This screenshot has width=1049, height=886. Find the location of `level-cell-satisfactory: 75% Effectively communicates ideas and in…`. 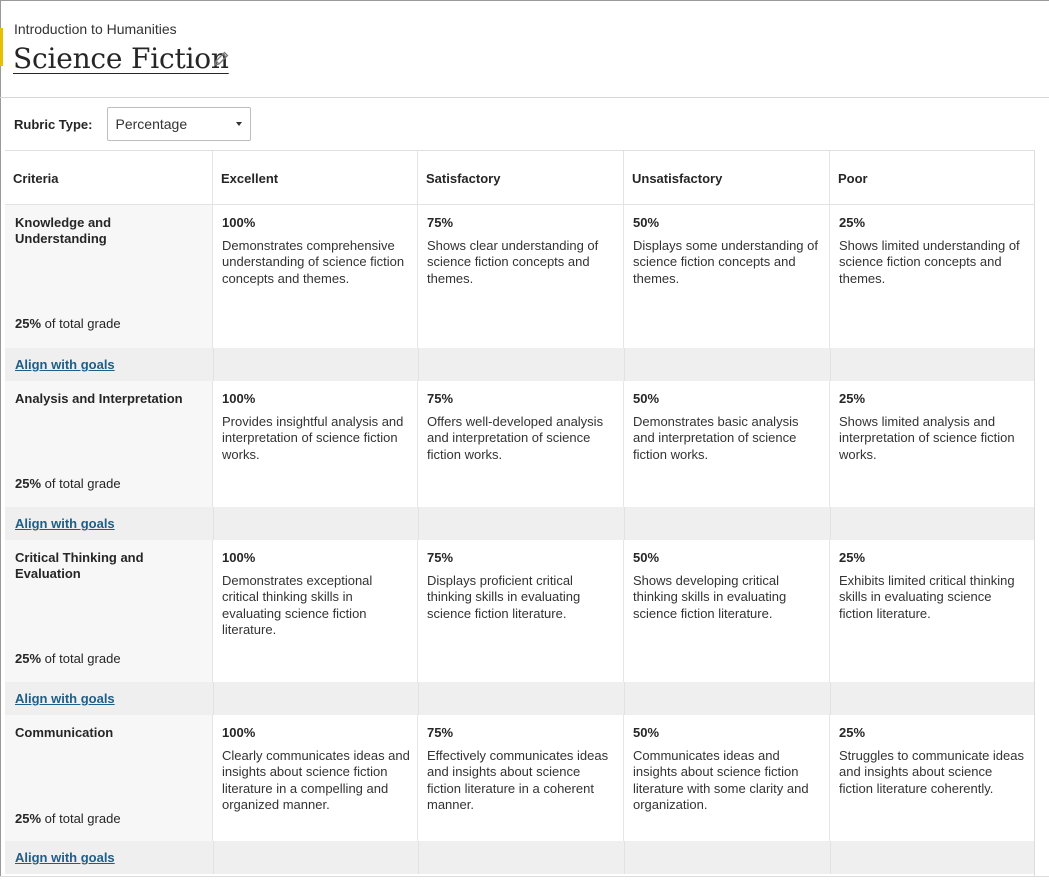

level-cell-satisfactory: 75% Effectively communicates ideas and in… is located at coordinates (521, 778).